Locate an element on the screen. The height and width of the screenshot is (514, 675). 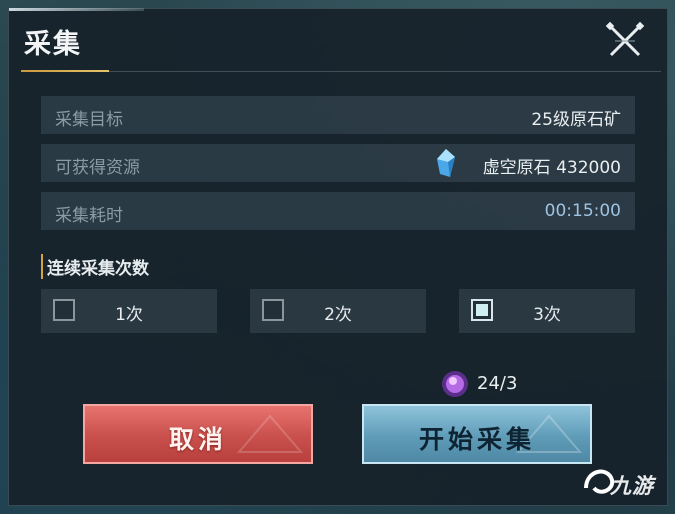
repeat-option-3: 3次 is located at coordinates (547, 311).